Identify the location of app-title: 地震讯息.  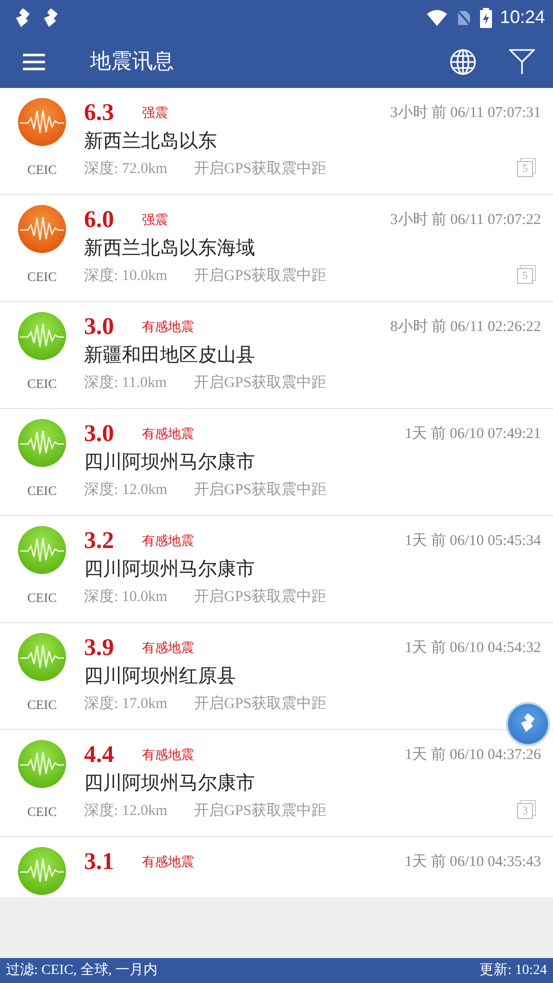
(132, 61).